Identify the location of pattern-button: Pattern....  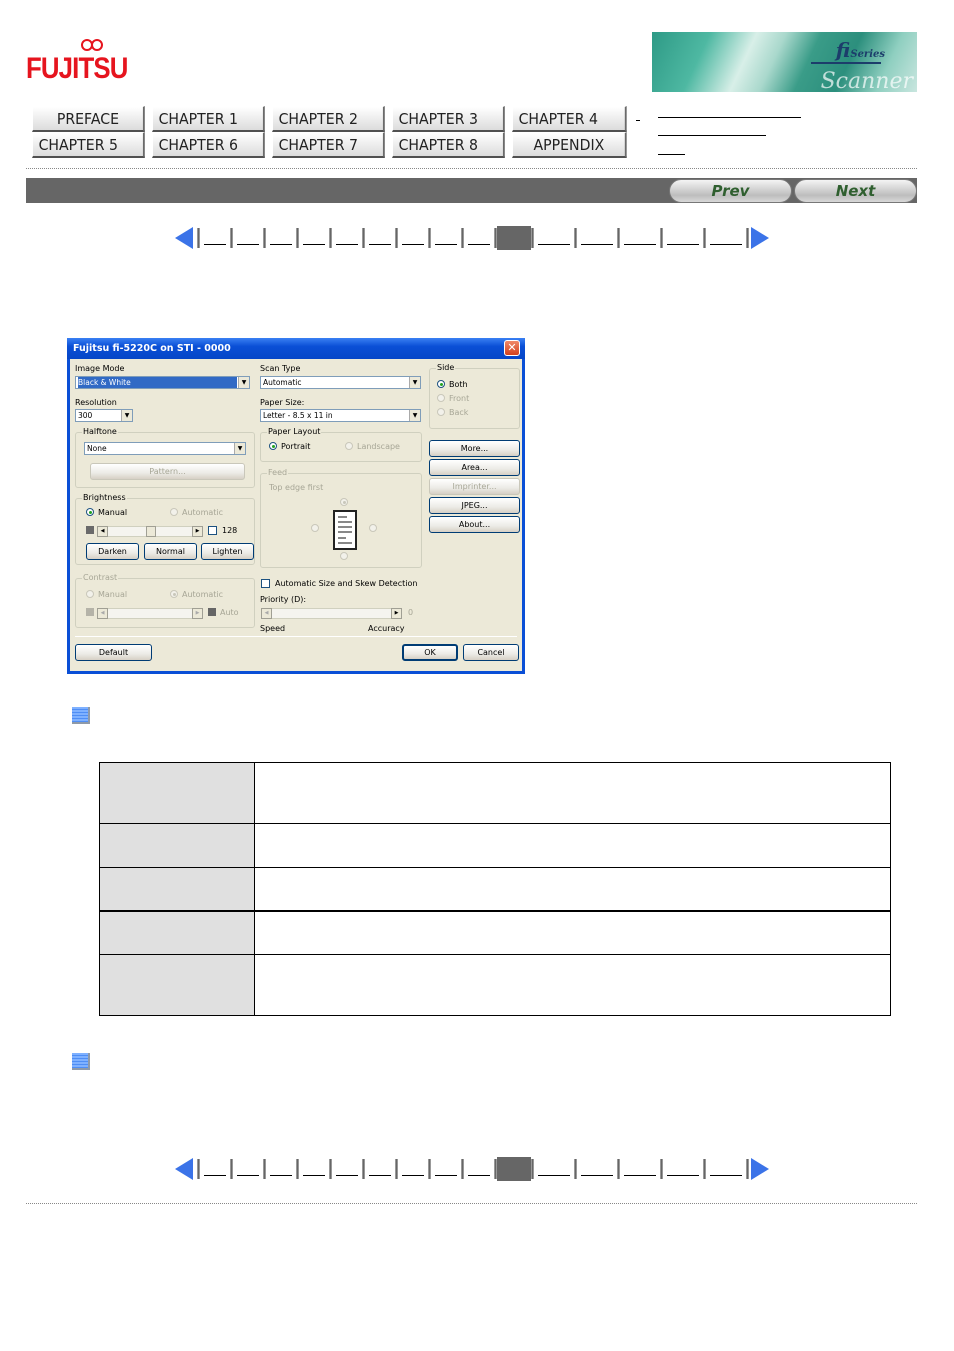
(167, 471).